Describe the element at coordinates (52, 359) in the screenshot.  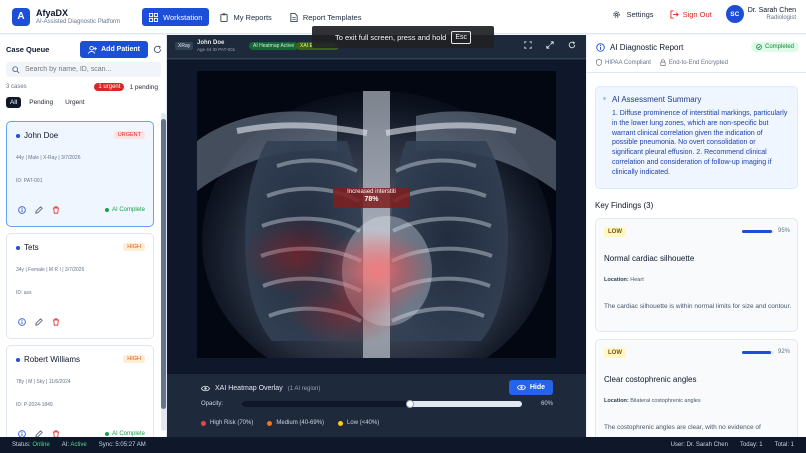
I see `case-patient-name: Robert Williams` at that location.